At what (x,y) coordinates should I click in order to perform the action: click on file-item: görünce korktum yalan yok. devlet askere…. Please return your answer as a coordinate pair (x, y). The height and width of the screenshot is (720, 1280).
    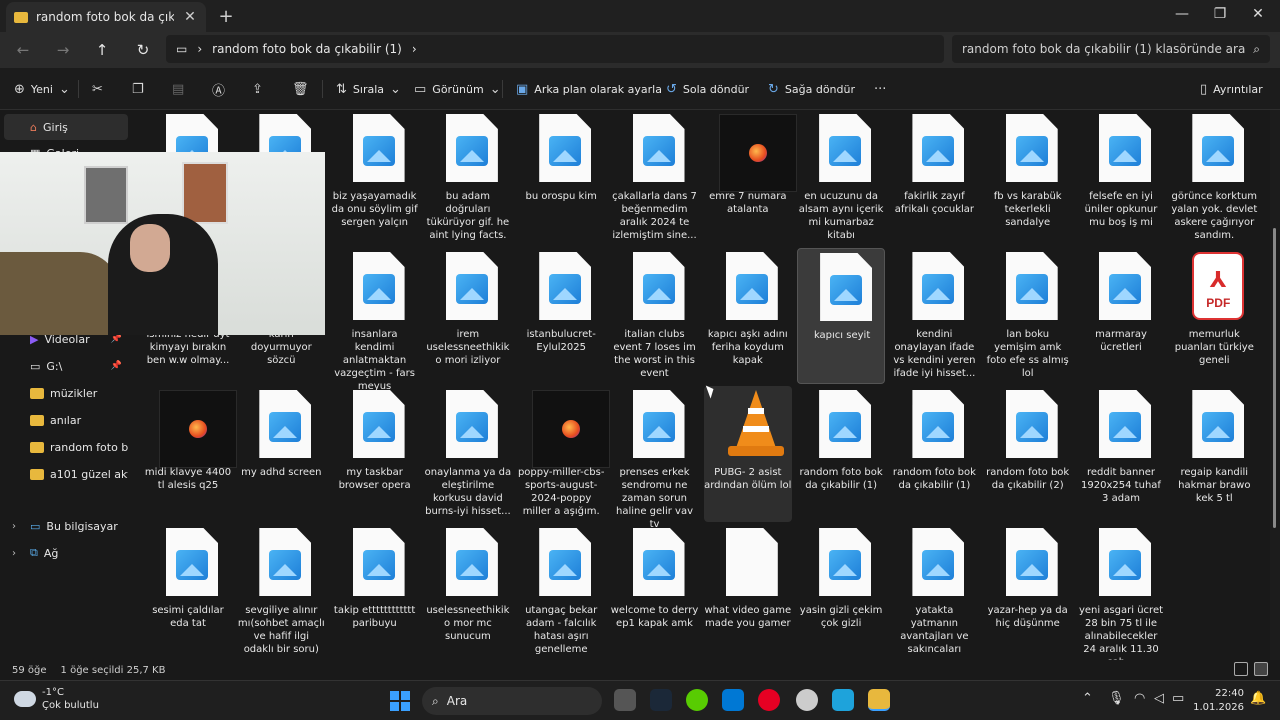
    Looking at the image, I should click on (1214, 178).